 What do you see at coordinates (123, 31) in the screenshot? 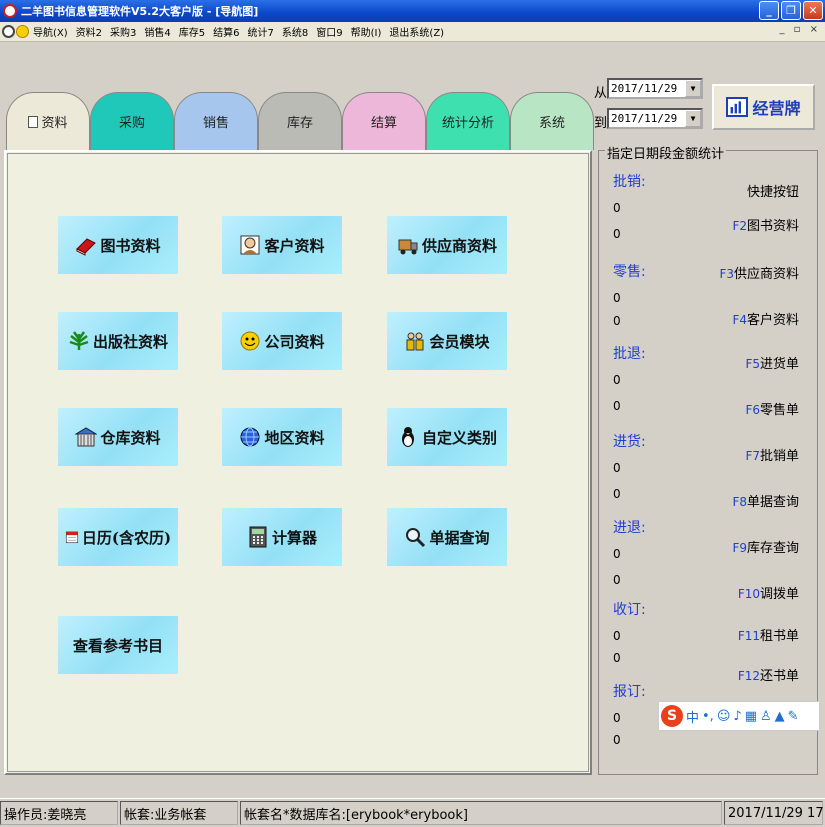
I see `menu-purchase: 采购3` at bounding box center [123, 31].